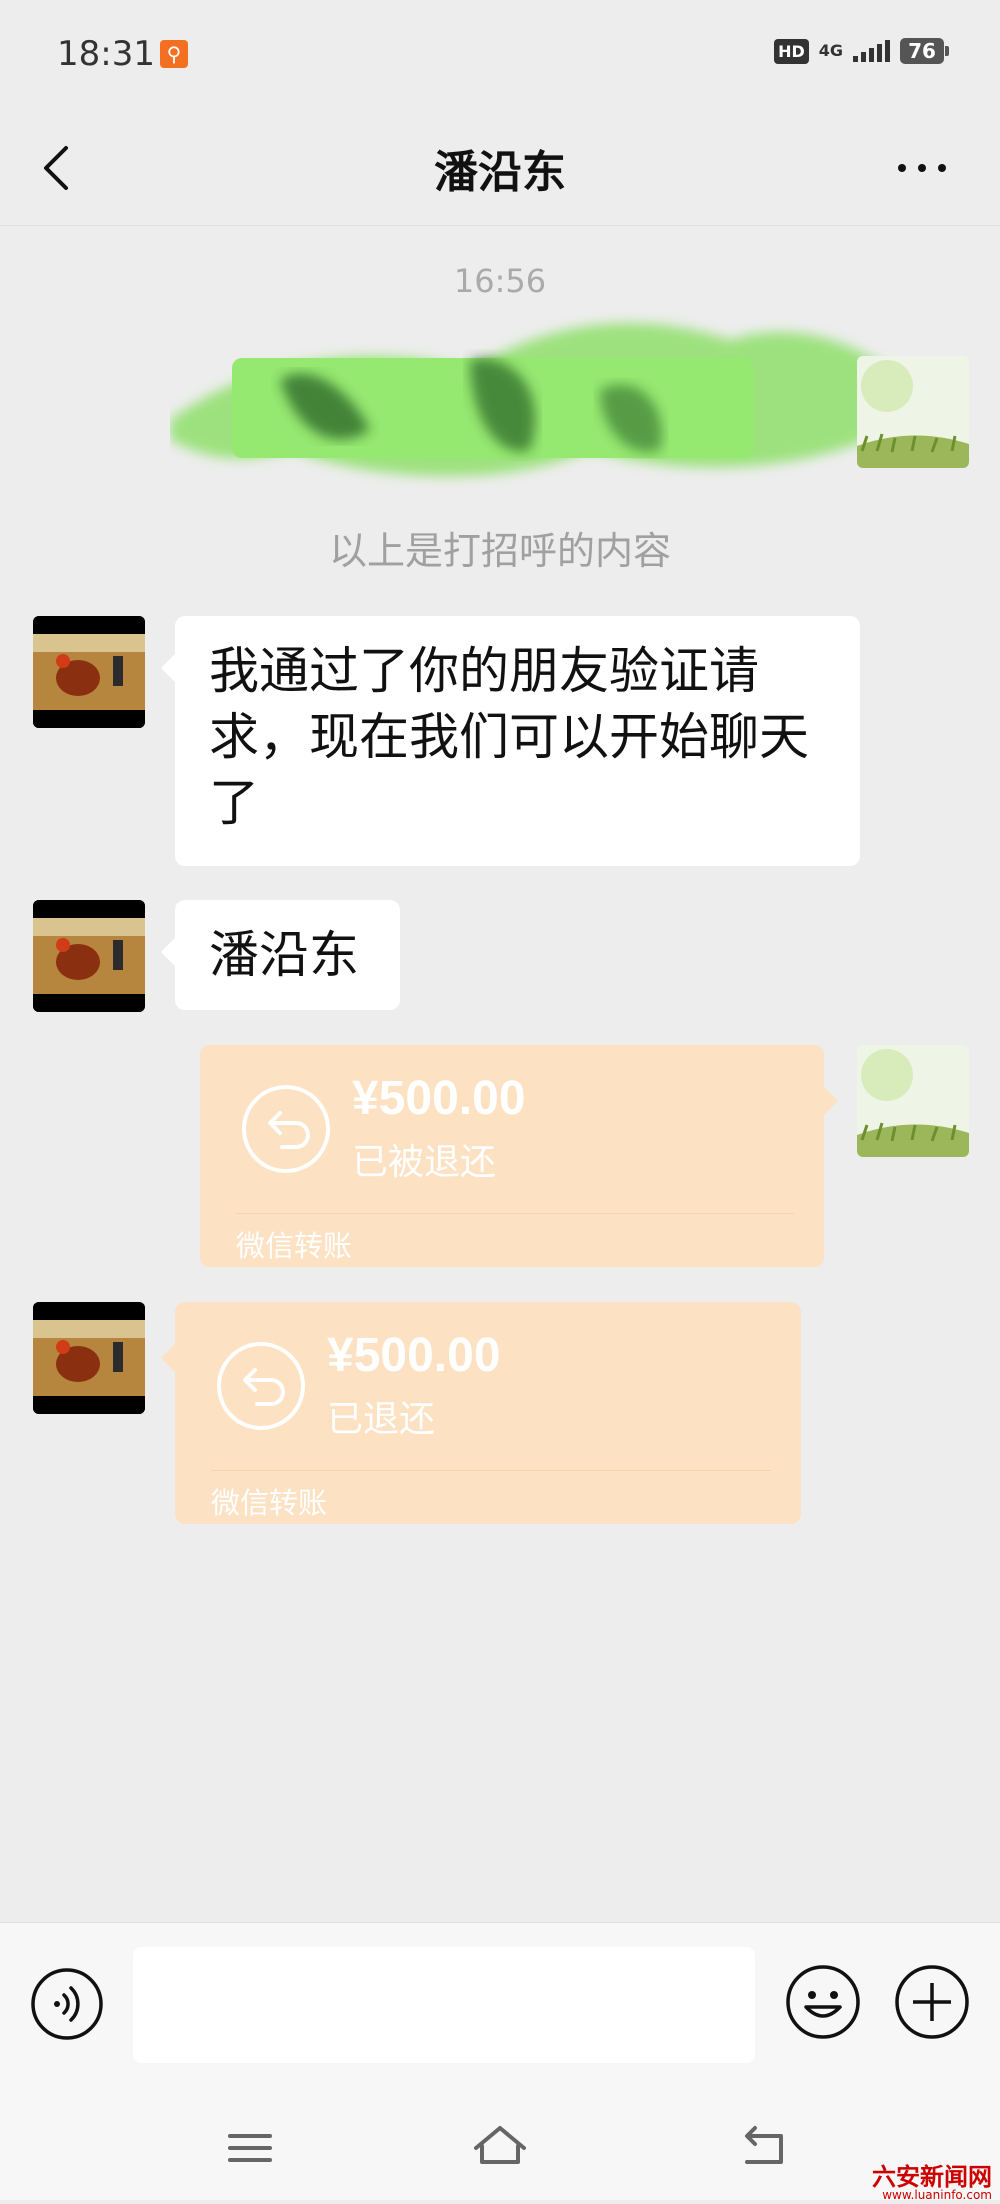  I want to click on chat-header: 潘沿东, so click(500, 168).